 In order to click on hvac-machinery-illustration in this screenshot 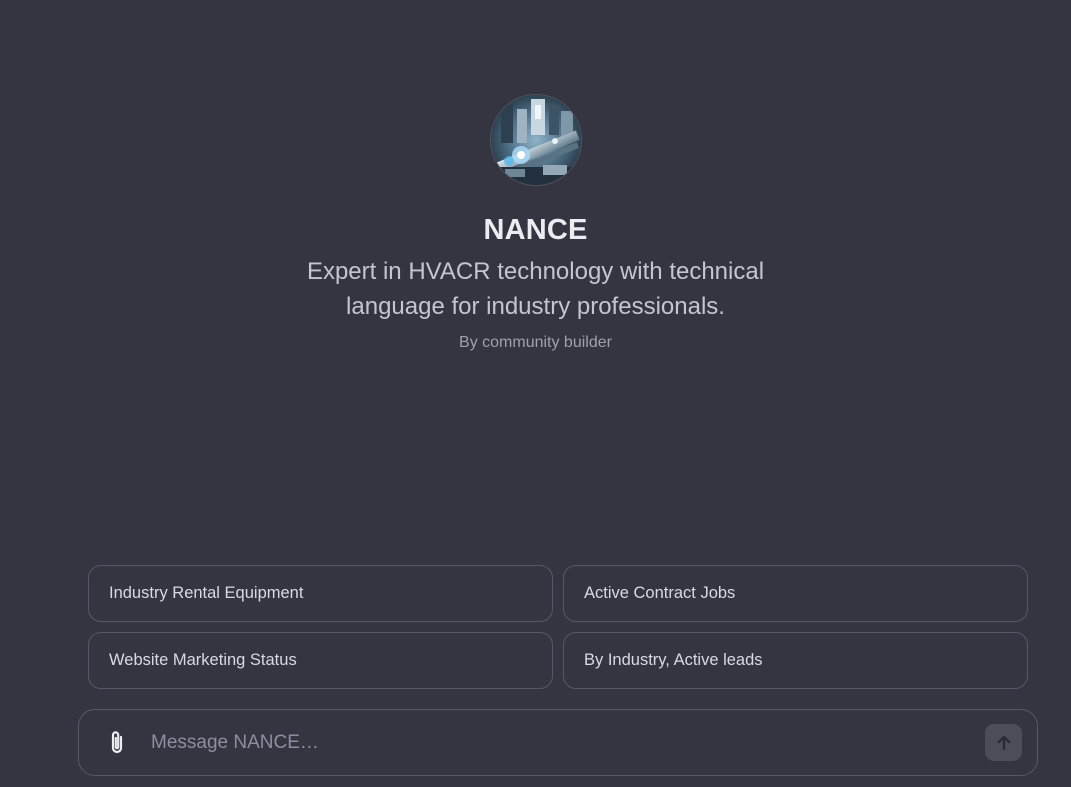, I will do `click(535, 140)`.